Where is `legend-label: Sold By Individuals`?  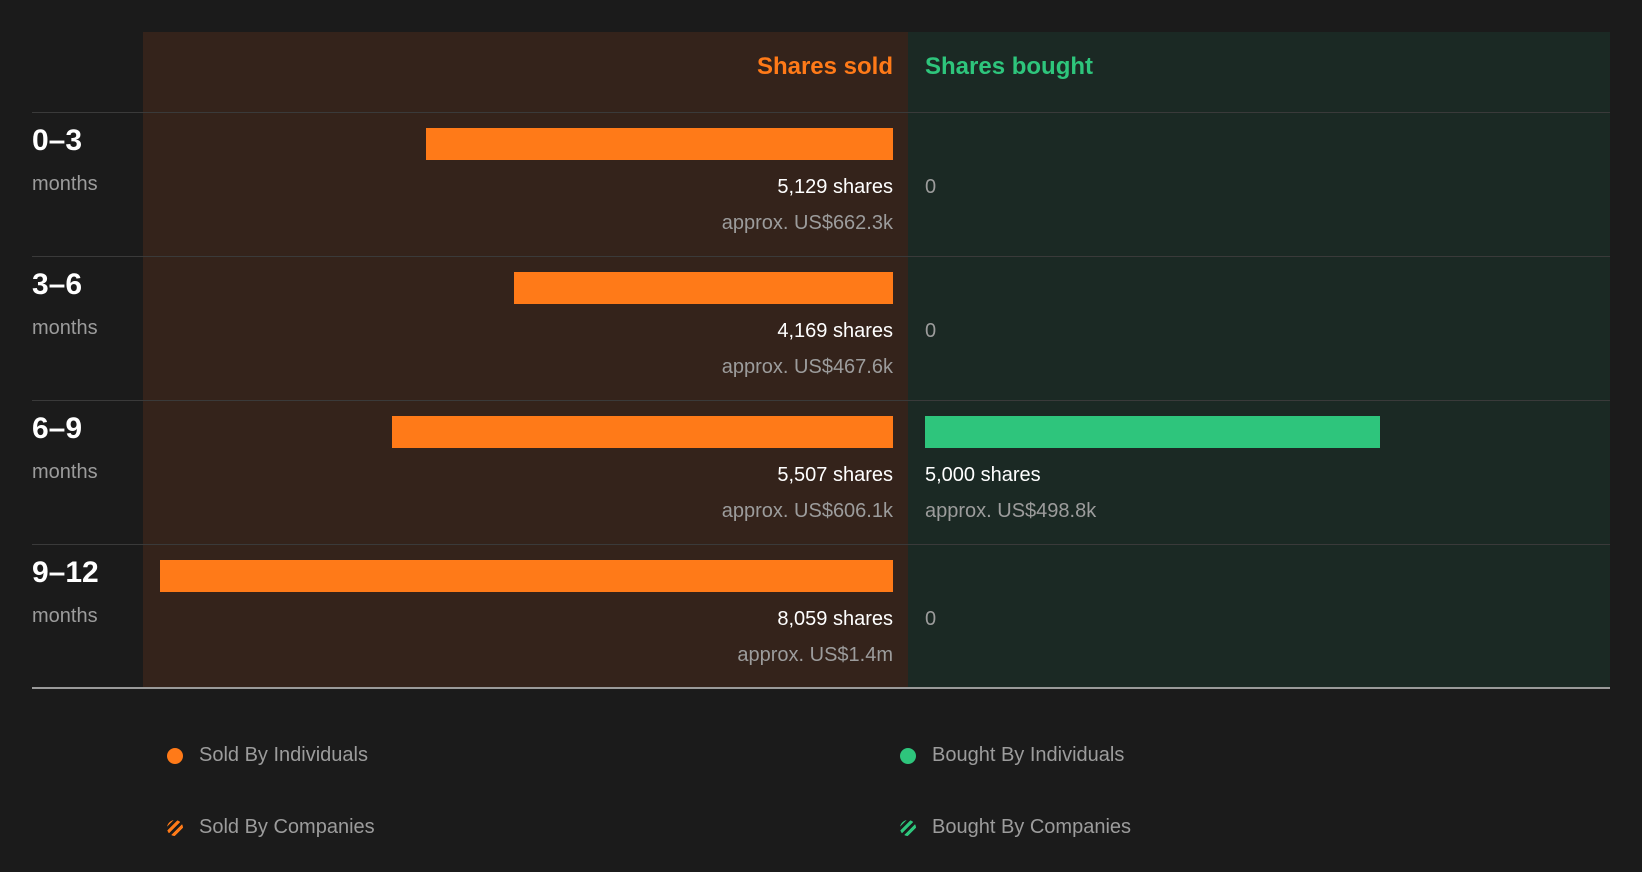 legend-label: Sold By Individuals is located at coordinates (283, 755).